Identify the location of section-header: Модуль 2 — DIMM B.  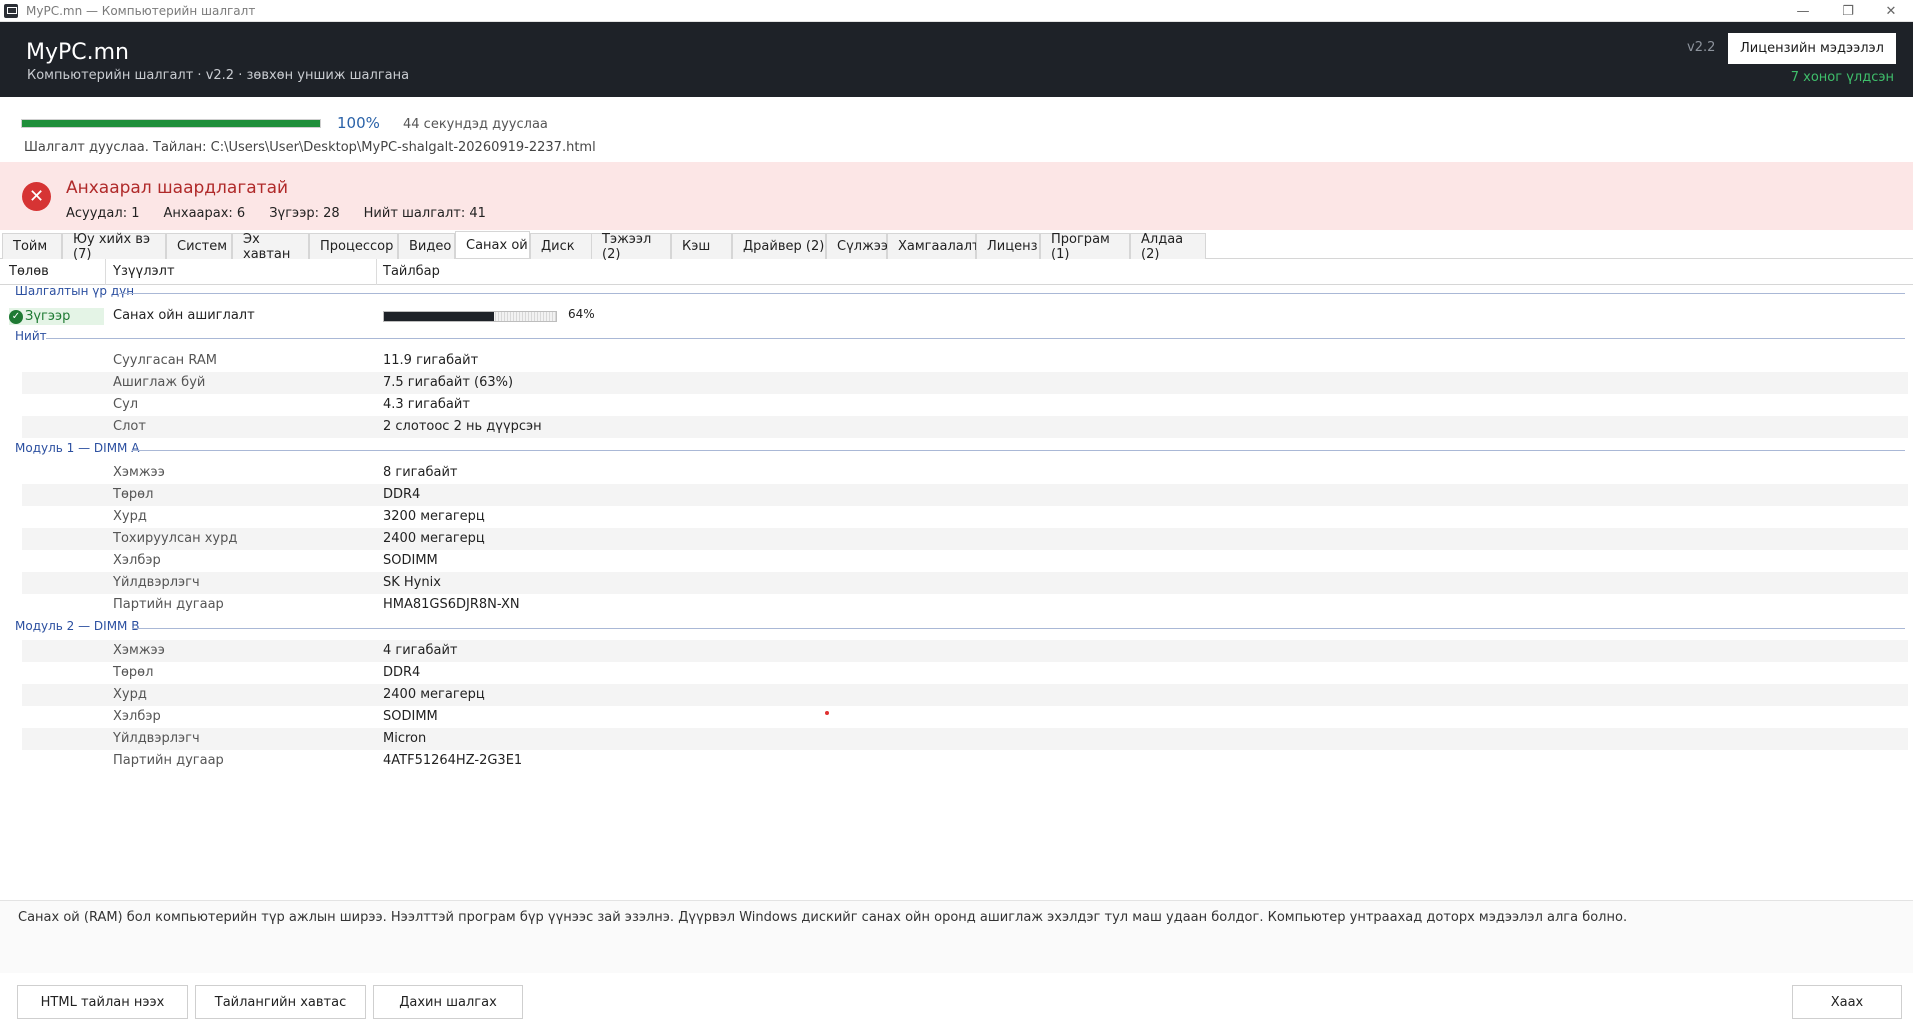
(960, 628).